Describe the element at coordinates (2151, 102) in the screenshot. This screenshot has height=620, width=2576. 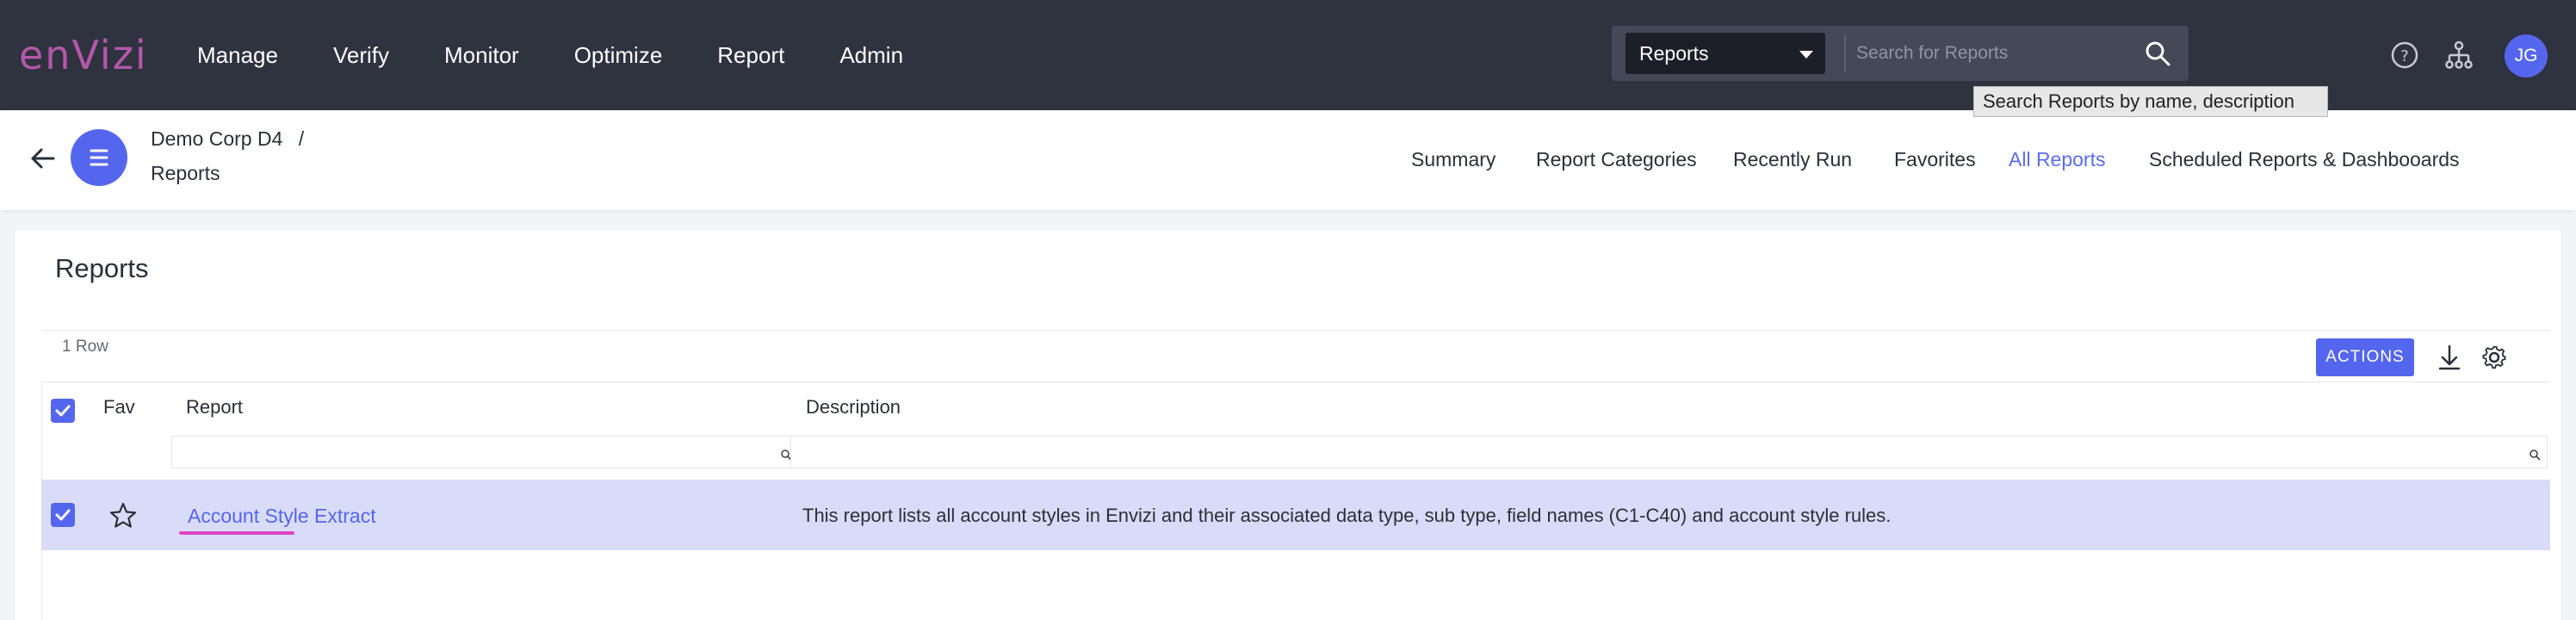
I see `search-tooltip: Search Reports by name, description` at that location.